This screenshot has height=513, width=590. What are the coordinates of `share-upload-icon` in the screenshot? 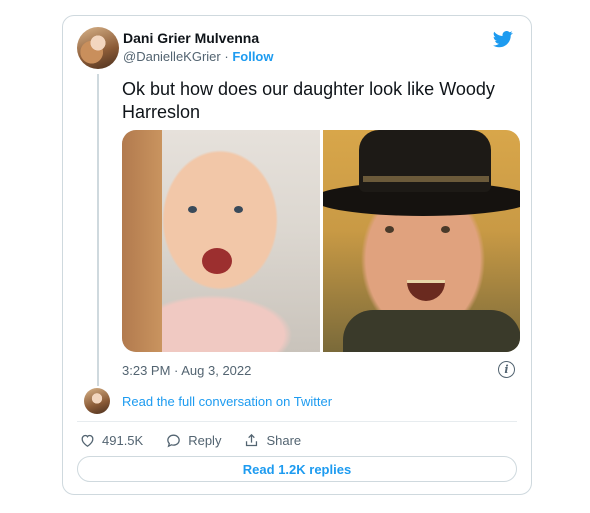 It's located at (252, 440).